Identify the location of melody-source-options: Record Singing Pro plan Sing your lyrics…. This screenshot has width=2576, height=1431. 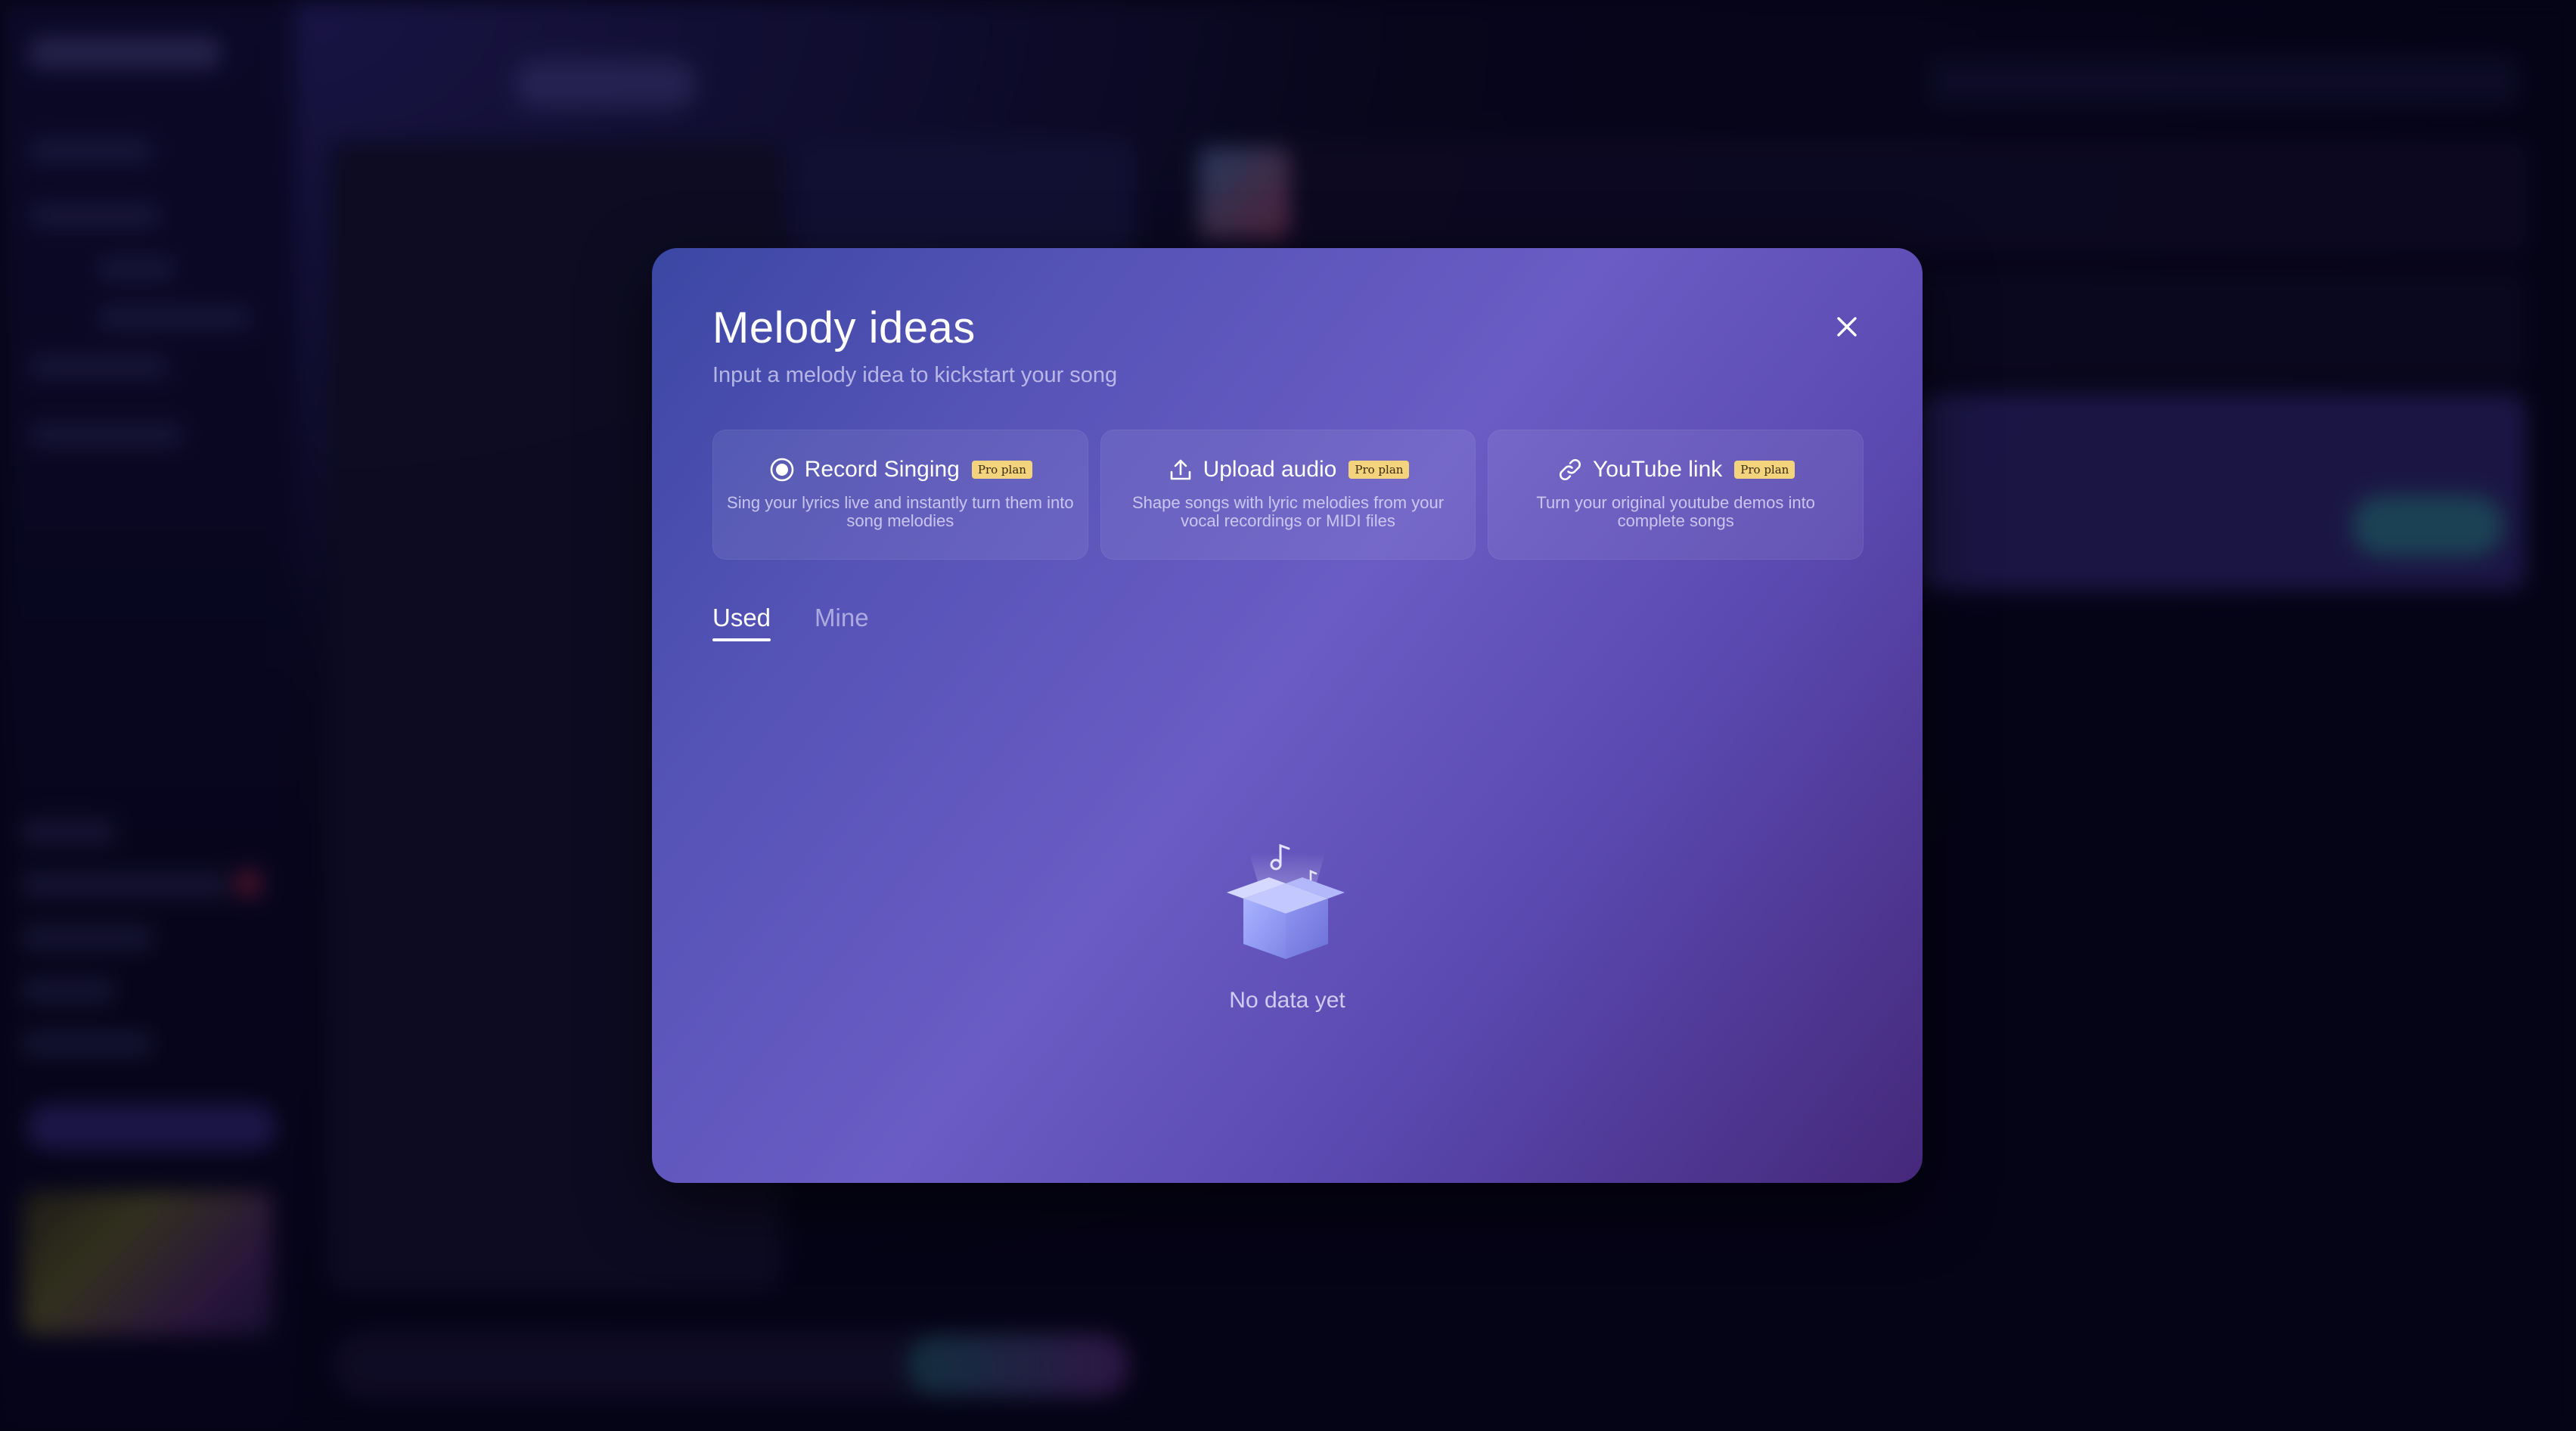
(1288, 495).